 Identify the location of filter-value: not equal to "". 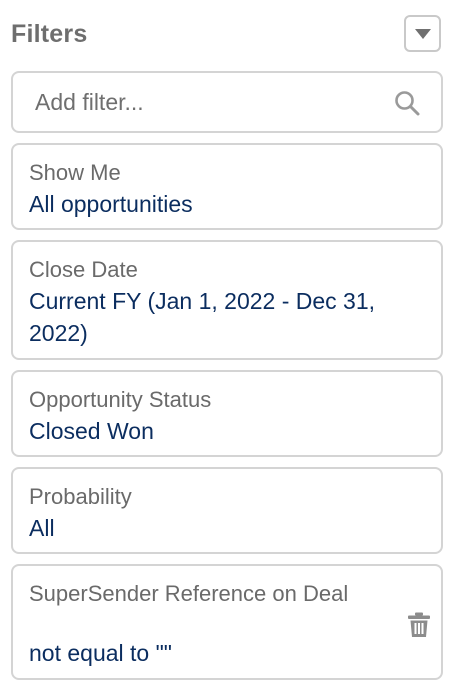
(100, 653).